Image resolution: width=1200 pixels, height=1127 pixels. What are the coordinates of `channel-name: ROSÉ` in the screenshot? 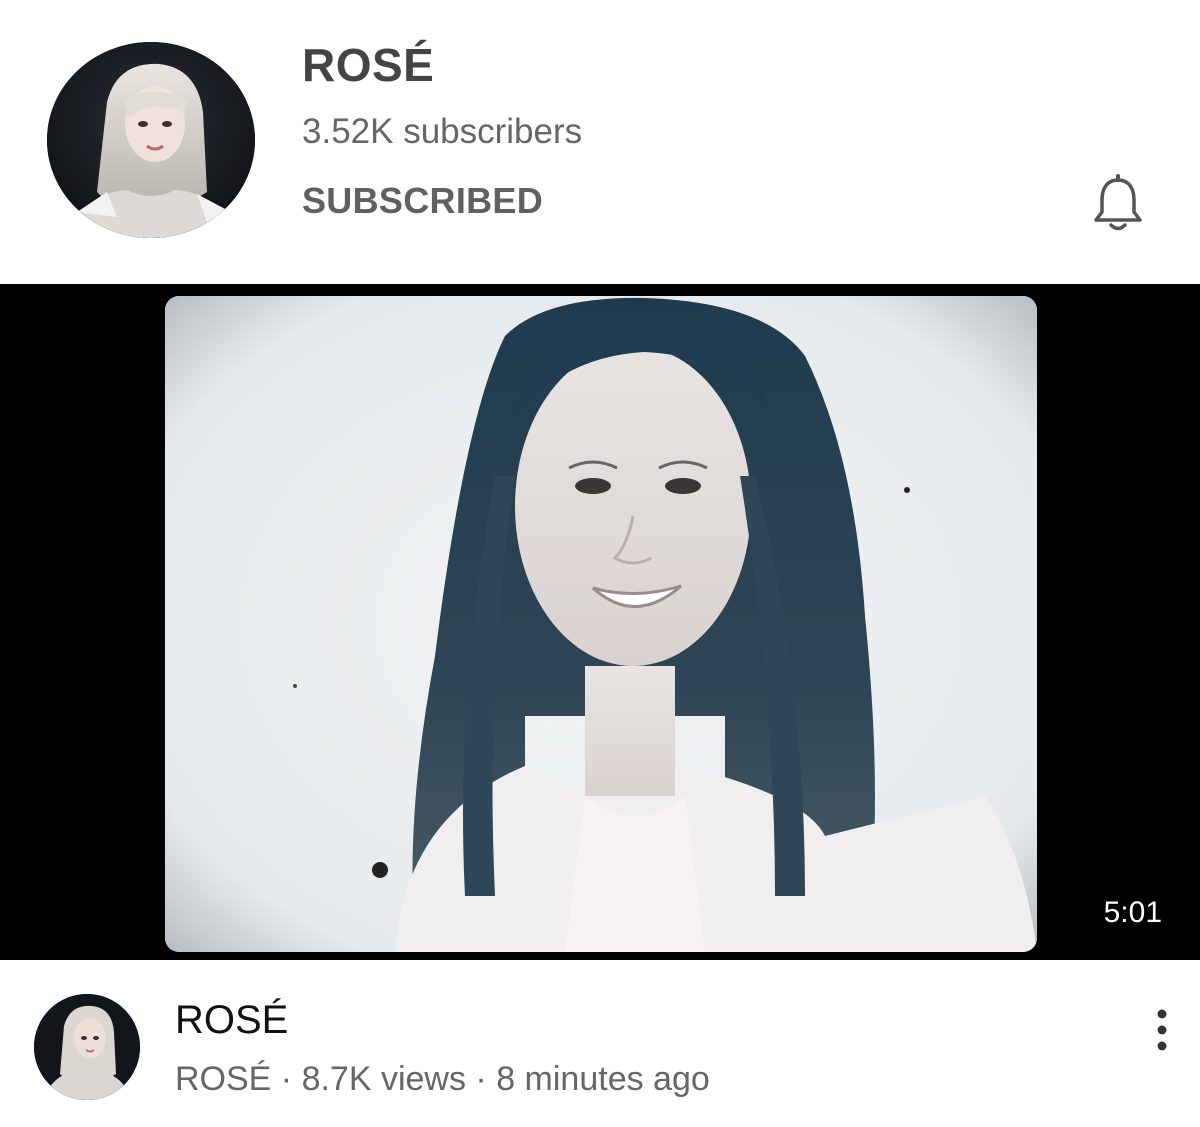 It's located at (368, 65).